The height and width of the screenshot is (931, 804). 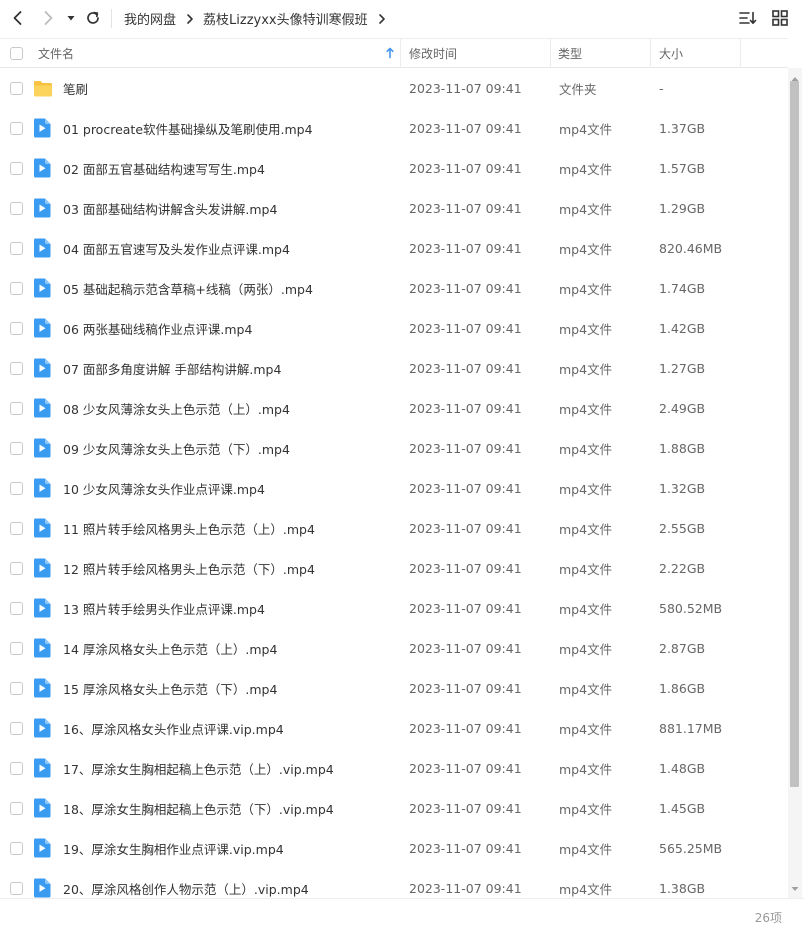 What do you see at coordinates (780, 18) in the screenshot?
I see `grid-view-button` at bounding box center [780, 18].